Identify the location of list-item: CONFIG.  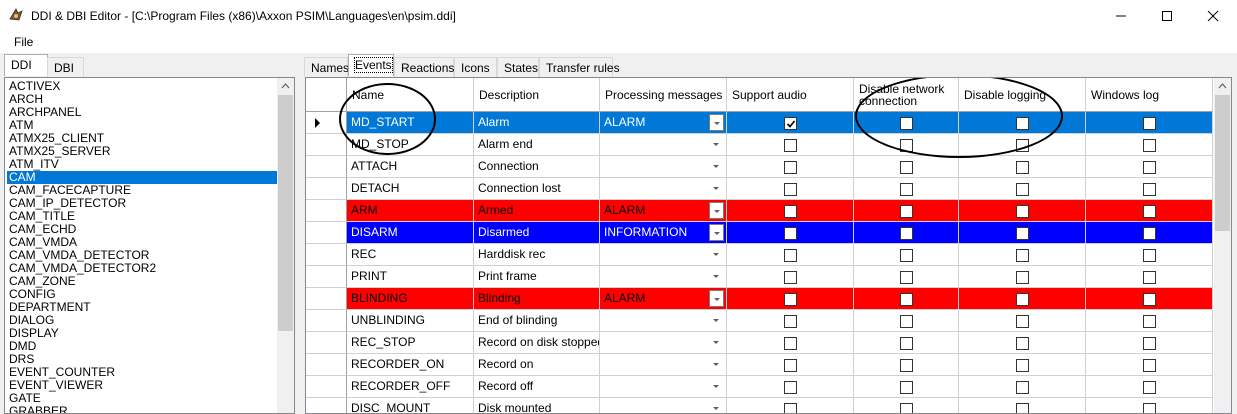
(143, 294).